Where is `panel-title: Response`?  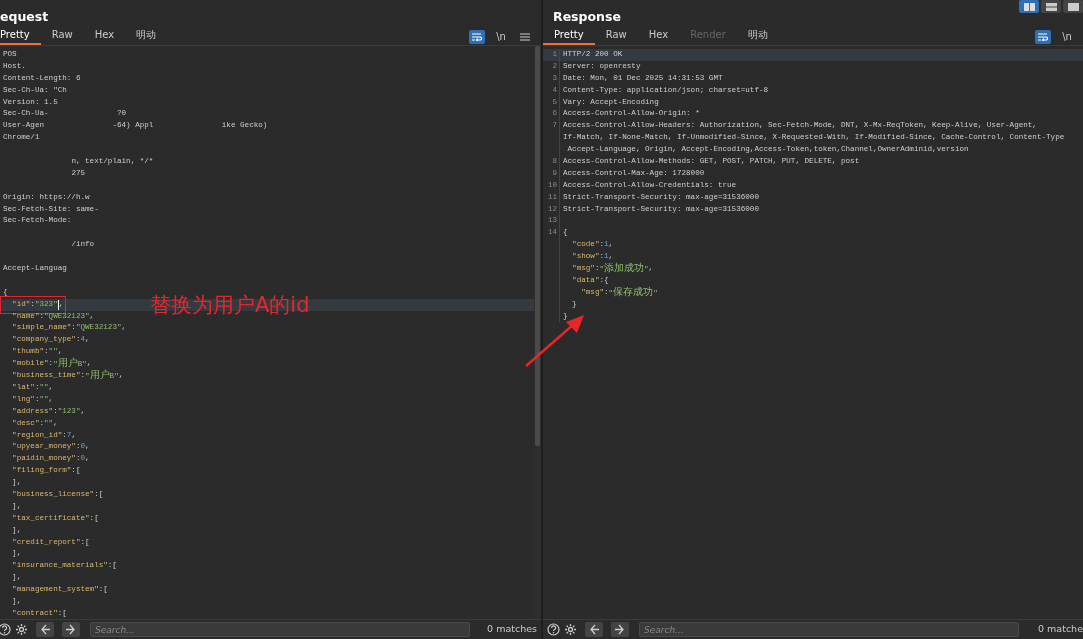
panel-title: Response is located at coordinates (587, 17).